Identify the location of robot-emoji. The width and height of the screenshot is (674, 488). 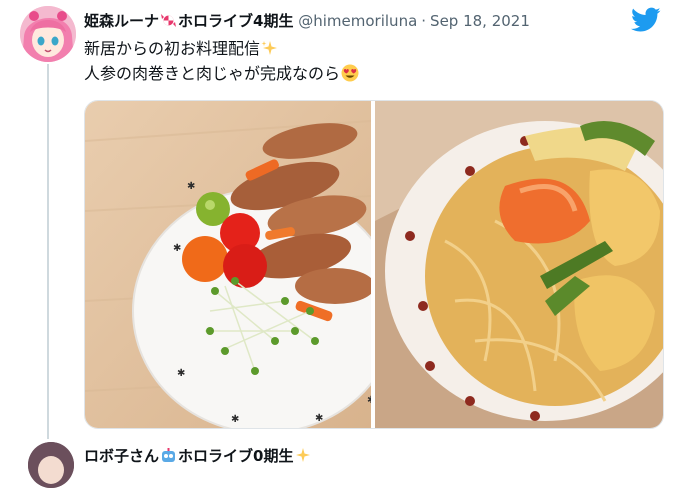
(168, 455).